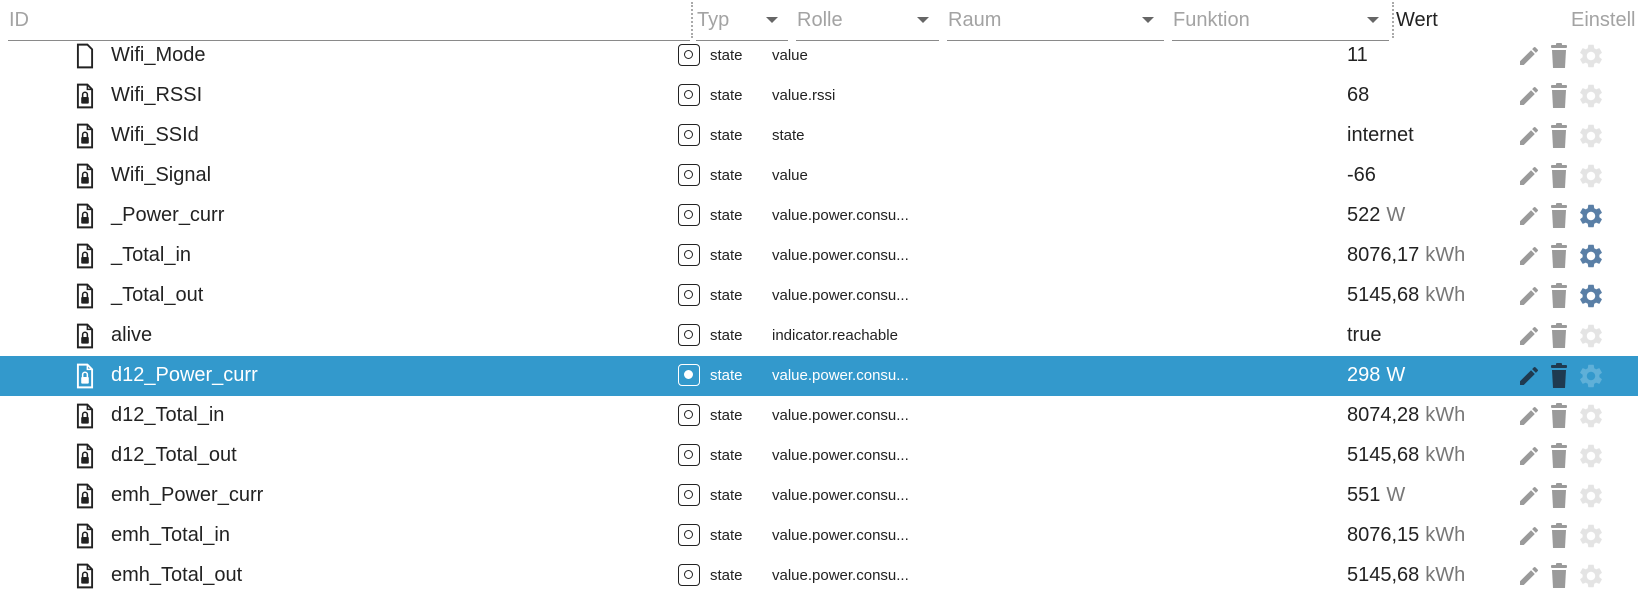 Image resolution: width=1638 pixels, height=596 pixels. I want to click on table-row: alive state indicator.reachable true, so click(819, 336).